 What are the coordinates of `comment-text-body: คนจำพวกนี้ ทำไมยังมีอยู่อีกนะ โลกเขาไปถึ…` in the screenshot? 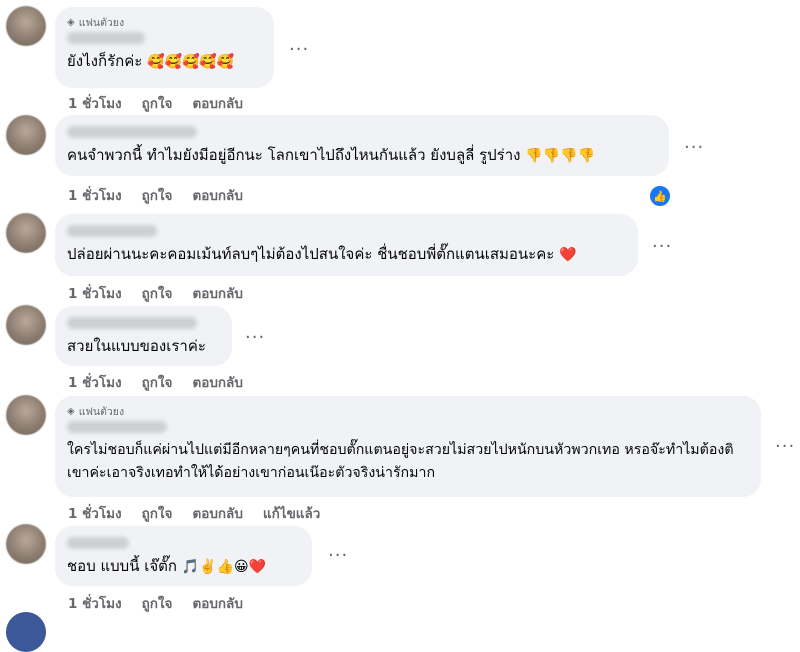 It's located at (294, 155).